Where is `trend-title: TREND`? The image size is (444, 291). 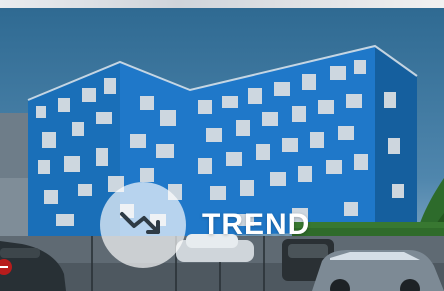 trend-title: TREND is located at coordinates (256, 224).